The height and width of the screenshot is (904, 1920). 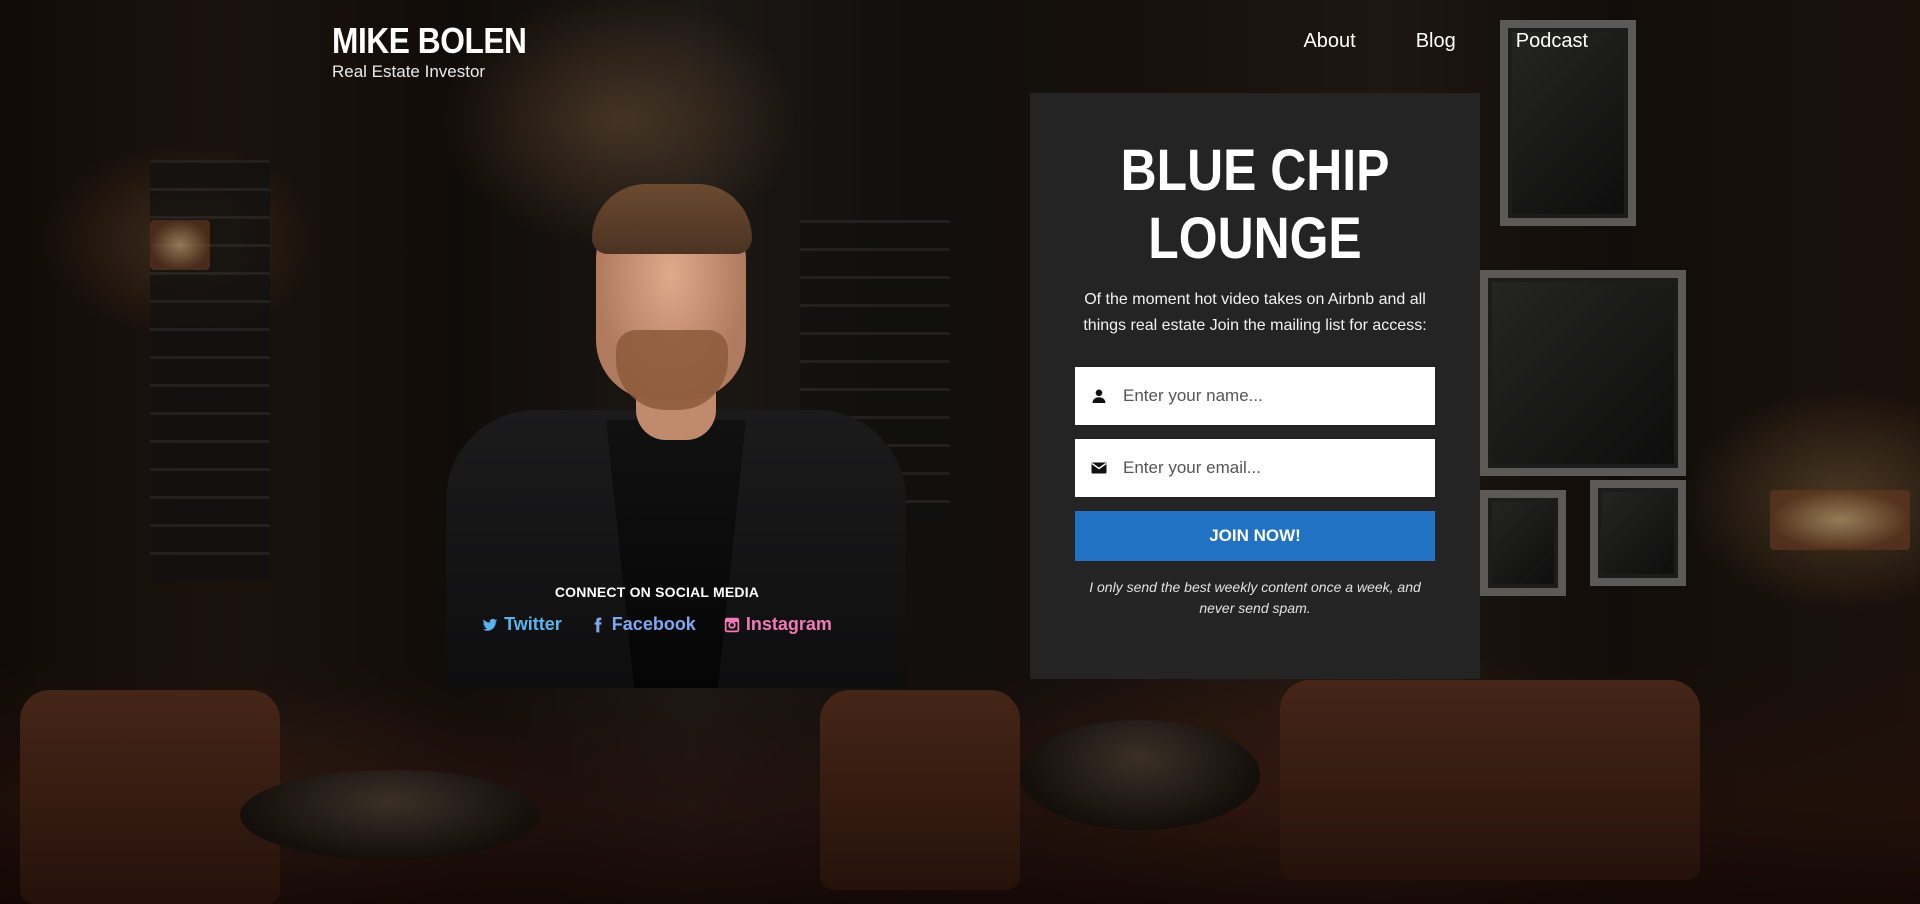 I want to click on signup-title-line1: BLUE CHIP, so click(x=1255, y=170).